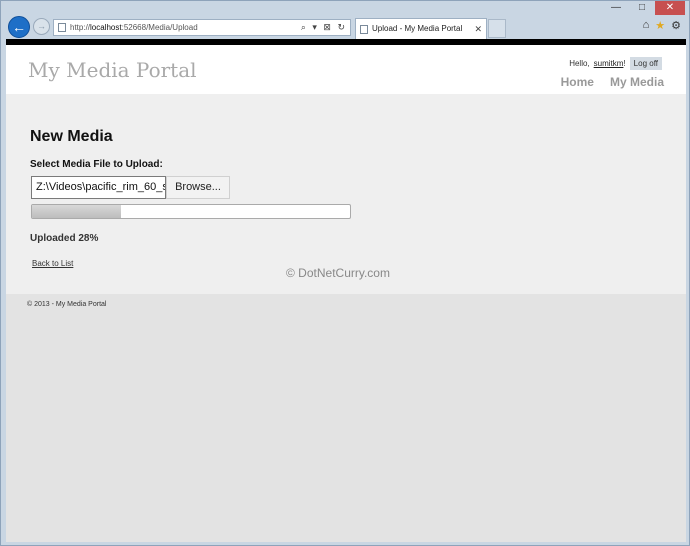 The height and width of the screenshot is (546, 690). What do you see at coordinates (112, 70) in the screenshot?
I see `site-title: My Media Portal` at bounding box center [112, 70].